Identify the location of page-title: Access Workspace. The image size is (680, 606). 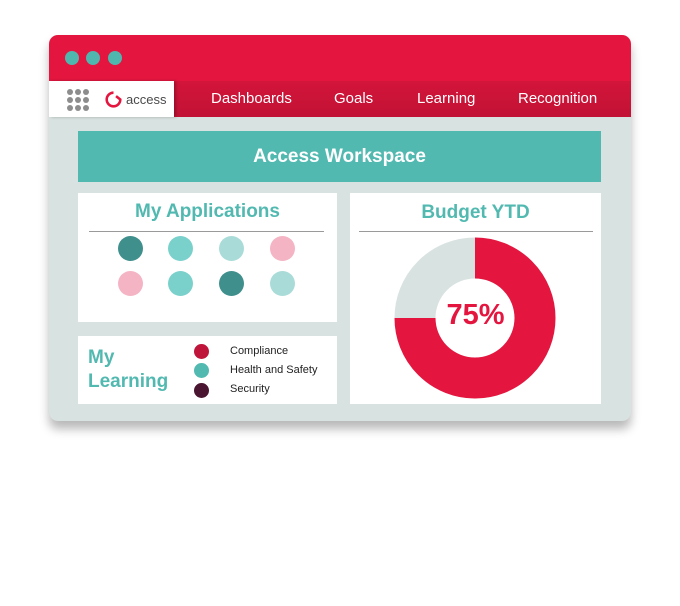
(339, 156).